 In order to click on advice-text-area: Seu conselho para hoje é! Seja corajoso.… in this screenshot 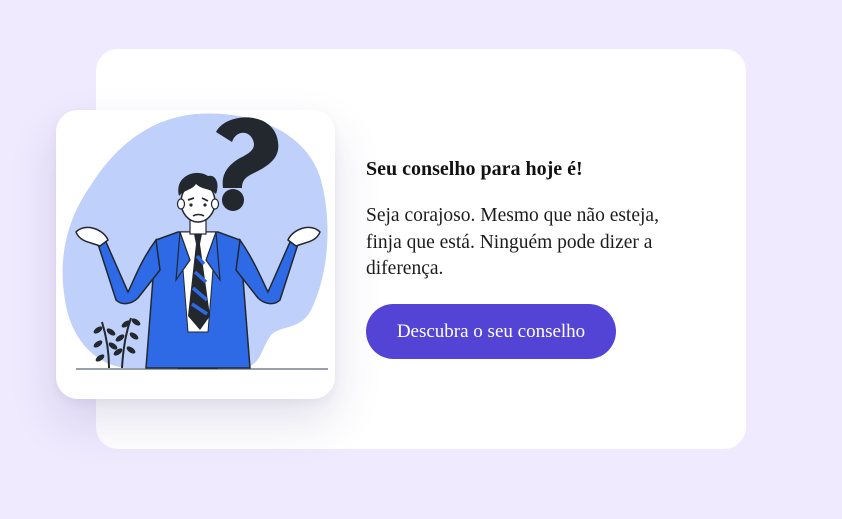, I will do `click(536, 218)`.